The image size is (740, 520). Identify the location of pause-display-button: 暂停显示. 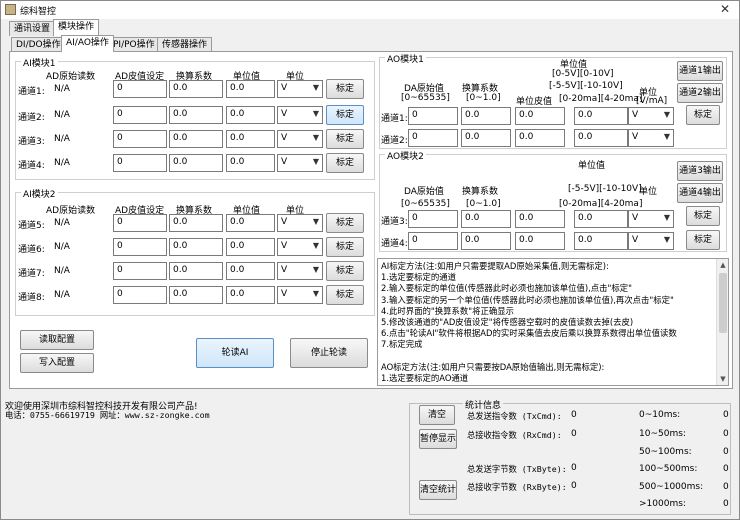
(438, 439).